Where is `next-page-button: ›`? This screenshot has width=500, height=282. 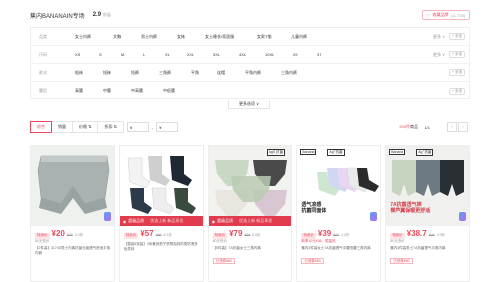
next-page-button: › is located at coordinates (463, 127).